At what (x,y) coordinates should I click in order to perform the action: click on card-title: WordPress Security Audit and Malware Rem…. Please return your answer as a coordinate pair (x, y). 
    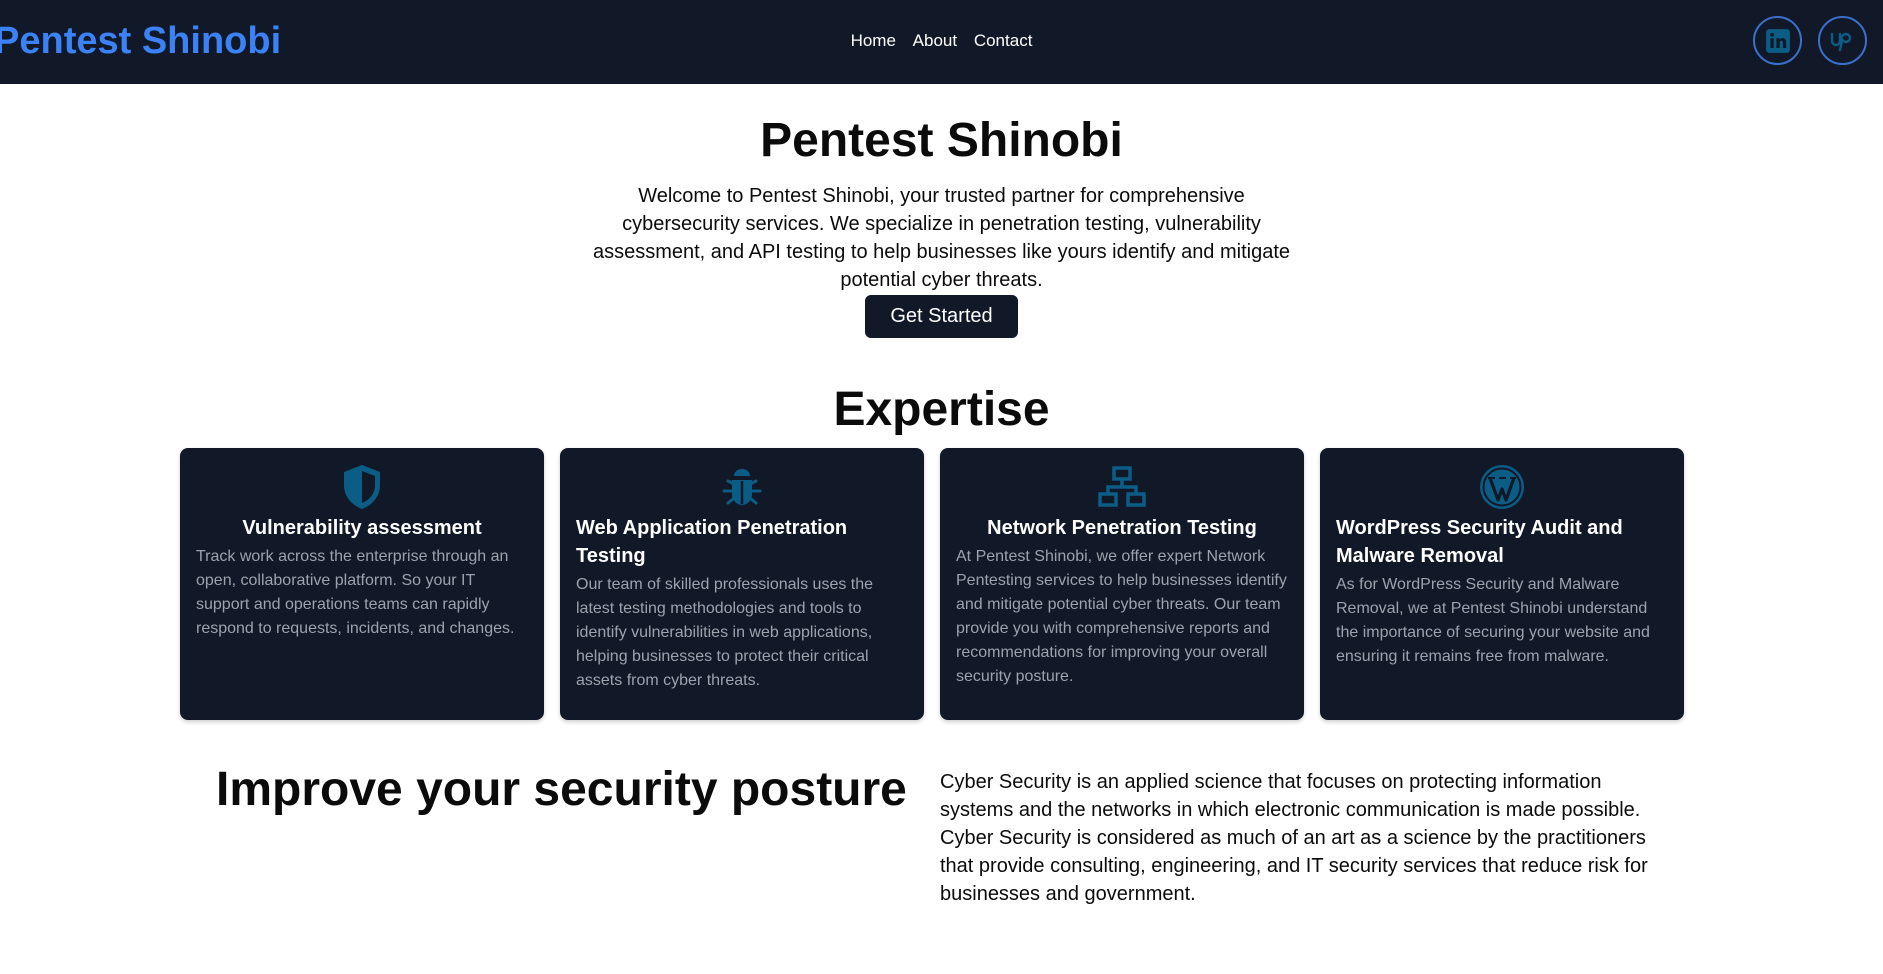
    Looking at the image, I should click on (1479, 542).